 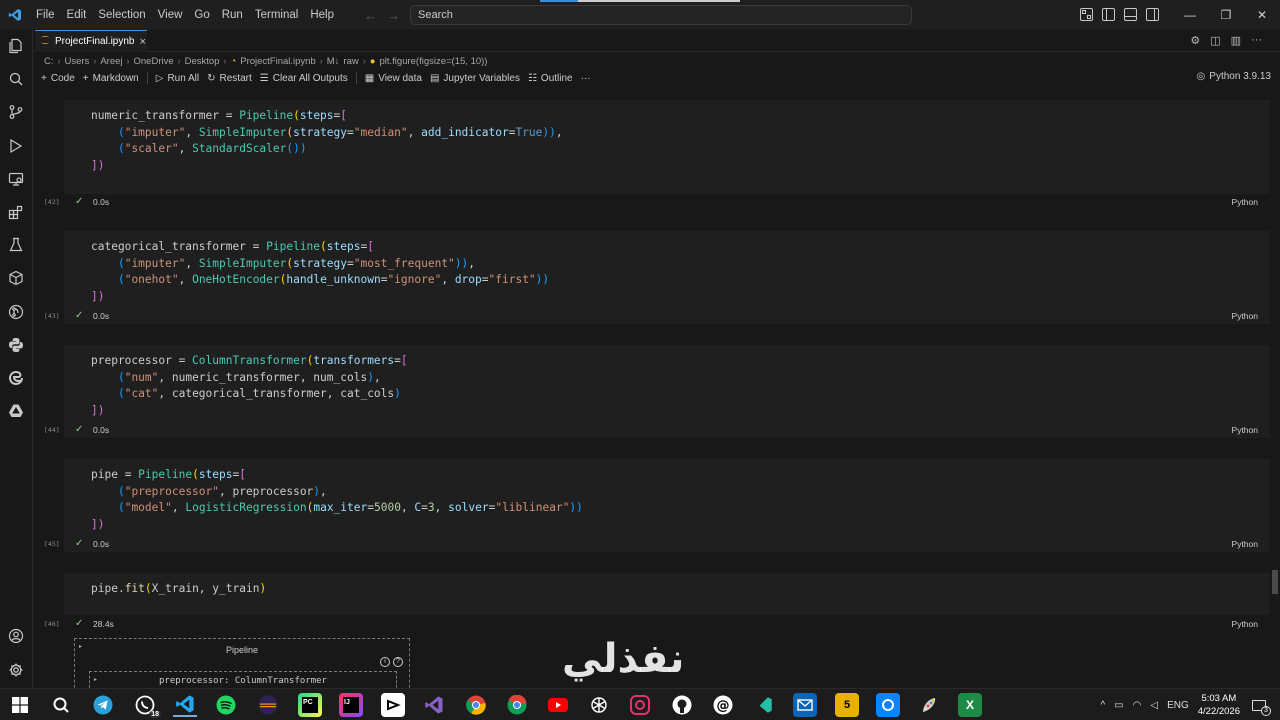 I want to click on google-drive-icon, so click(x=16, y=411).